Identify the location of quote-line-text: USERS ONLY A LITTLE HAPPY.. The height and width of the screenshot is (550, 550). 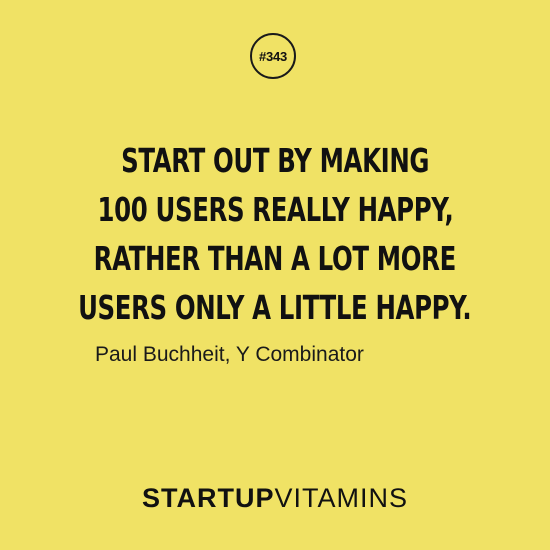
(275, 307).